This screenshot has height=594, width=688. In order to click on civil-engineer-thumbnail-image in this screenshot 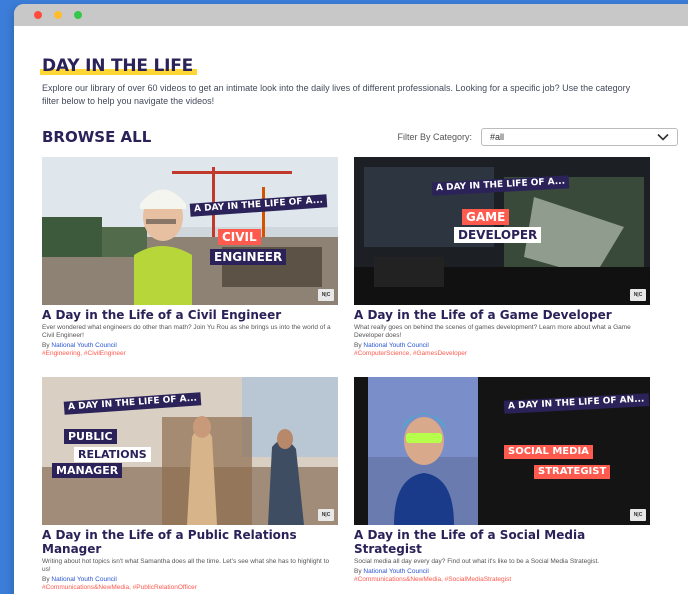, I will do `click(190, 231)`.